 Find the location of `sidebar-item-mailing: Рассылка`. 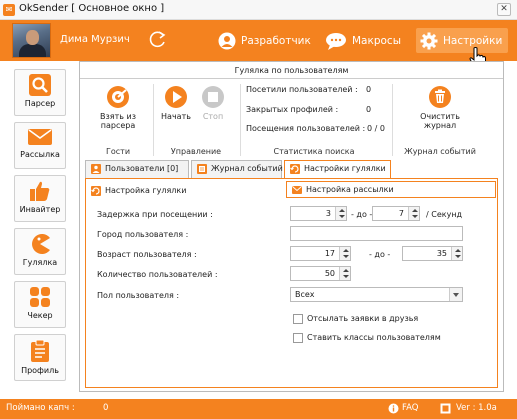

sidebar-item-mailing: Рассылка is located at coordinates (40, 145).